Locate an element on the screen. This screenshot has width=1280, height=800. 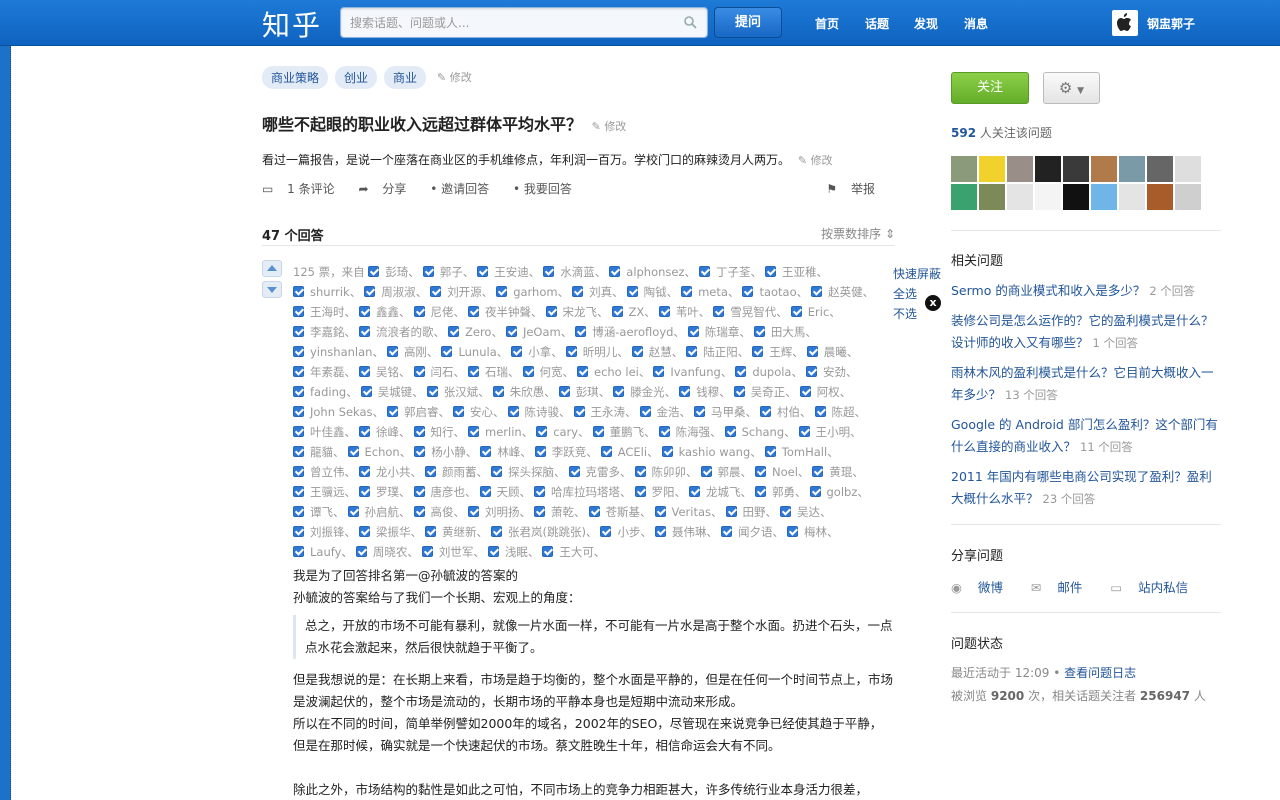
voter-item: 林峰、 is located at coordinates (506, 452).